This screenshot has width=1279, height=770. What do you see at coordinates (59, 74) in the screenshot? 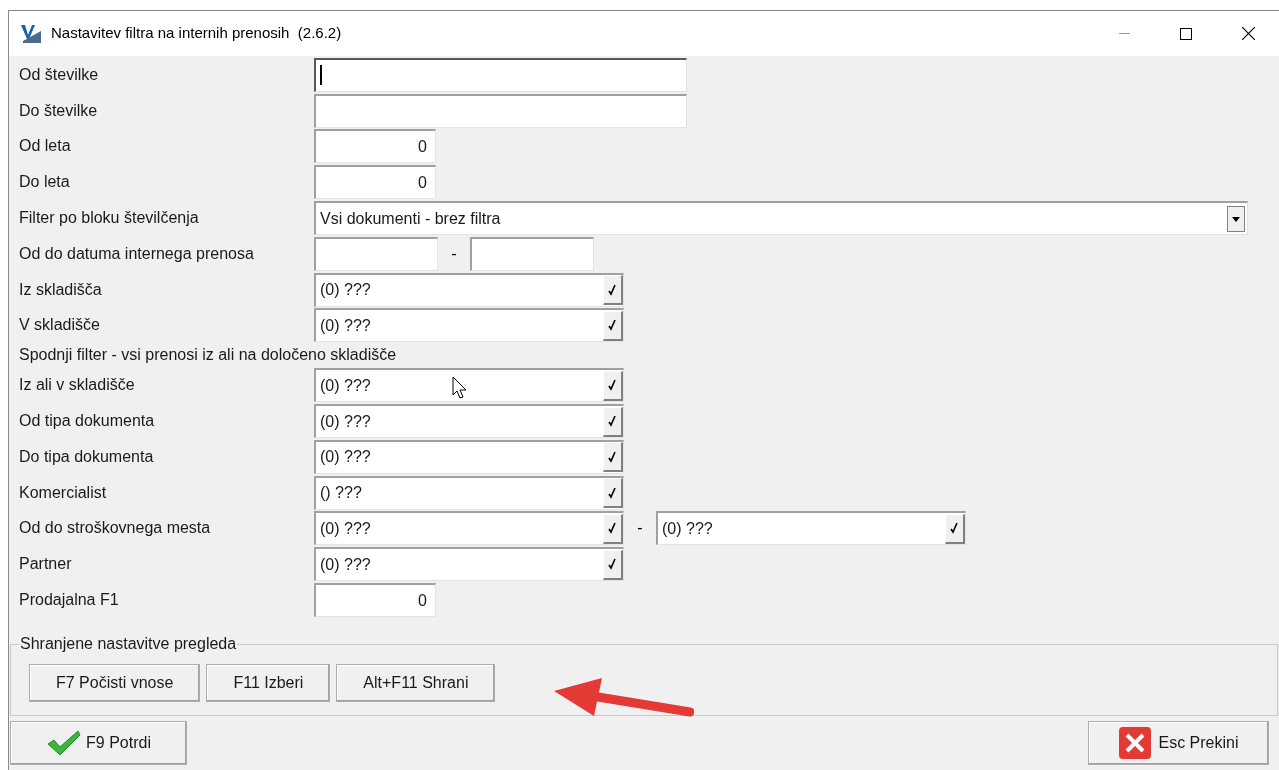
I see `field-label: Od številke` at bounding box center [59, 74].